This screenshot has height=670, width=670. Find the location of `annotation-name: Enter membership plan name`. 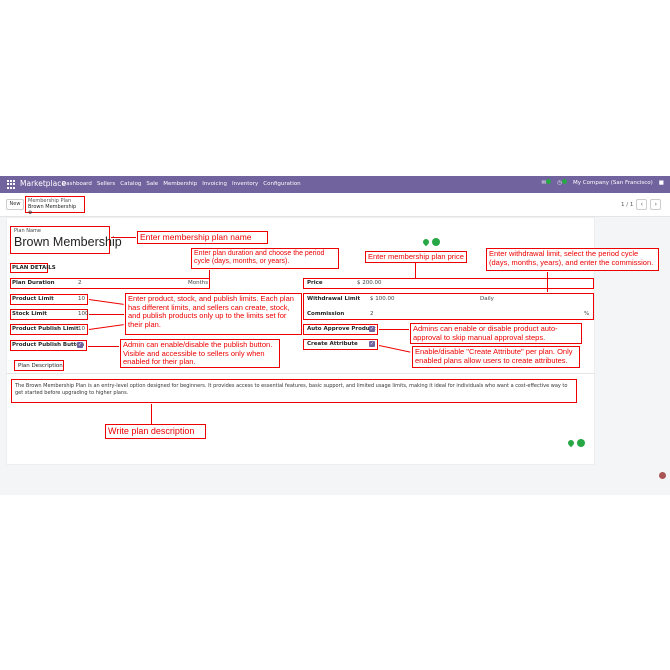

annotation-name: Enter membership plan name is located at coordinates (202, 237).